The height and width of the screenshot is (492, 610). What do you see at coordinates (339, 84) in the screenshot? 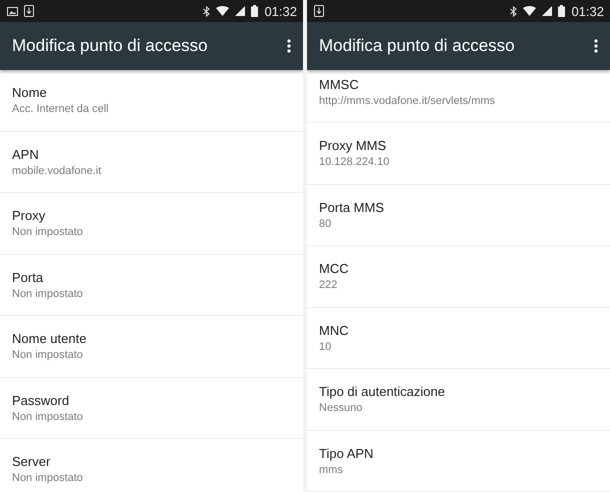
I see `setting-label: MMSC` at bounding box center [339, 84].